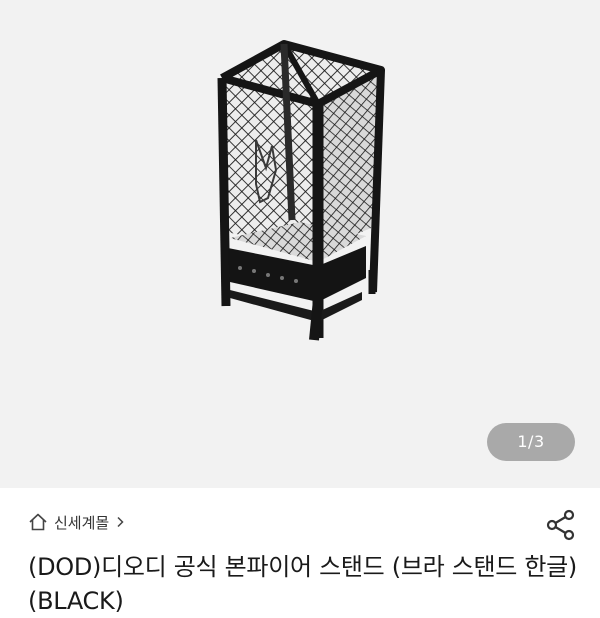 This screenshot has height=618, width=600. What do you see at coordinates (38, 522) in the screenshot?
I see `home-icon` at bounding box center [38, 522].